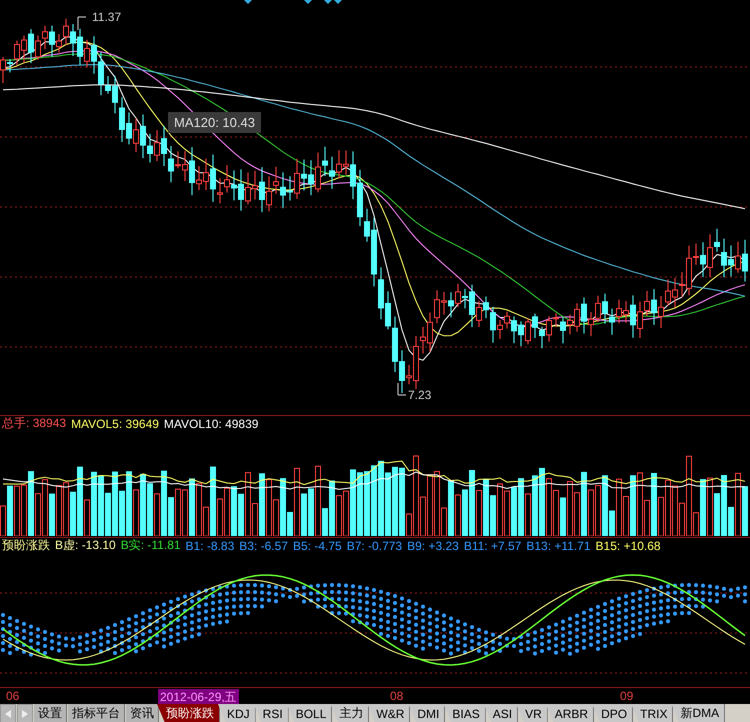  I want to click on right-triangle-icon, so click(25, 714).